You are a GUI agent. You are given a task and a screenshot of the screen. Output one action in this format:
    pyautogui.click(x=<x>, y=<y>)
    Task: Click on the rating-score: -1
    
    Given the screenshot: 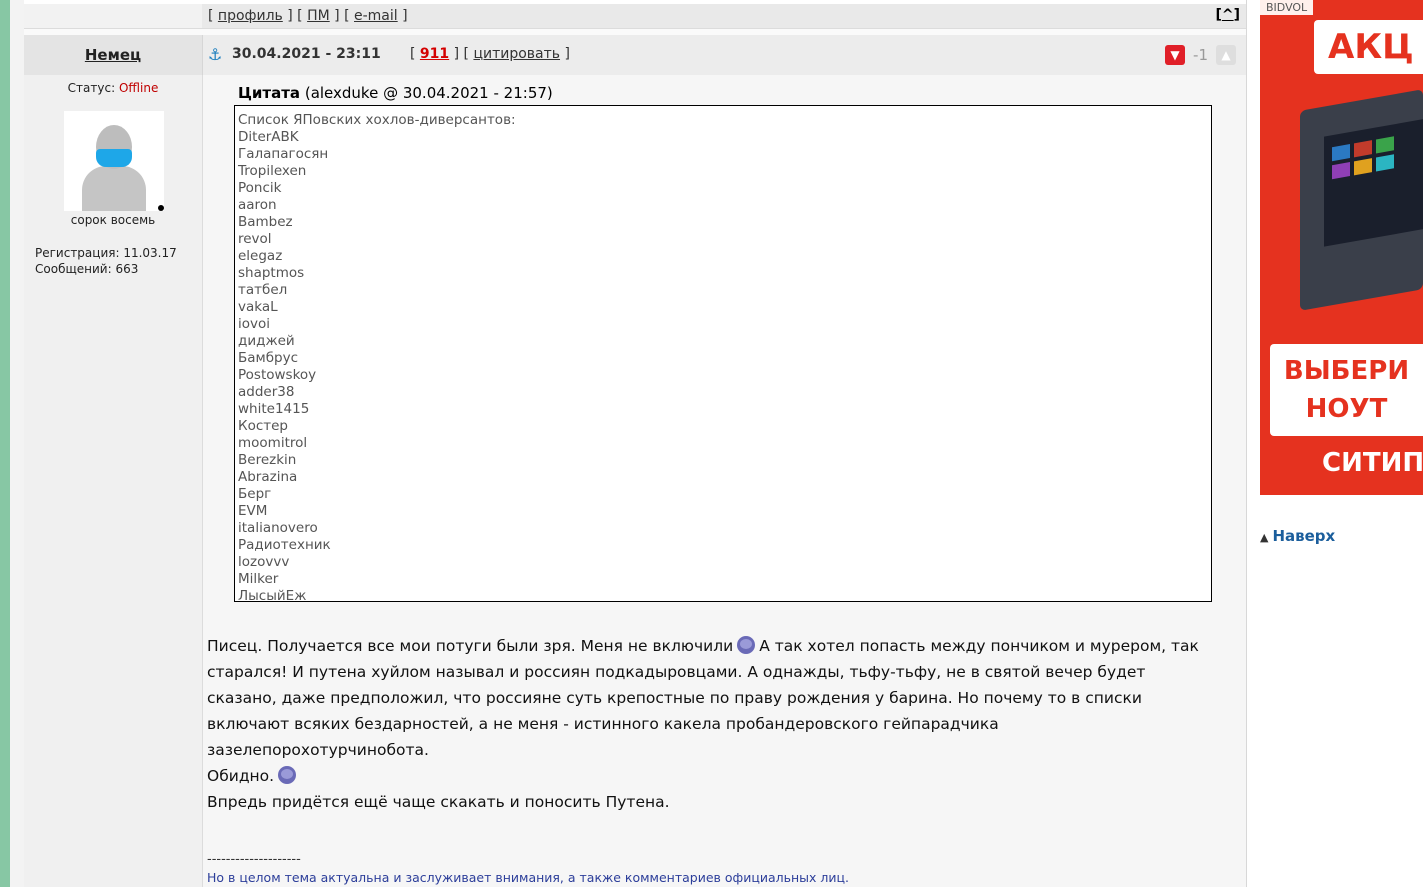 What is the action you would take?
    pyautogui.click(x=1200, y=55)
    